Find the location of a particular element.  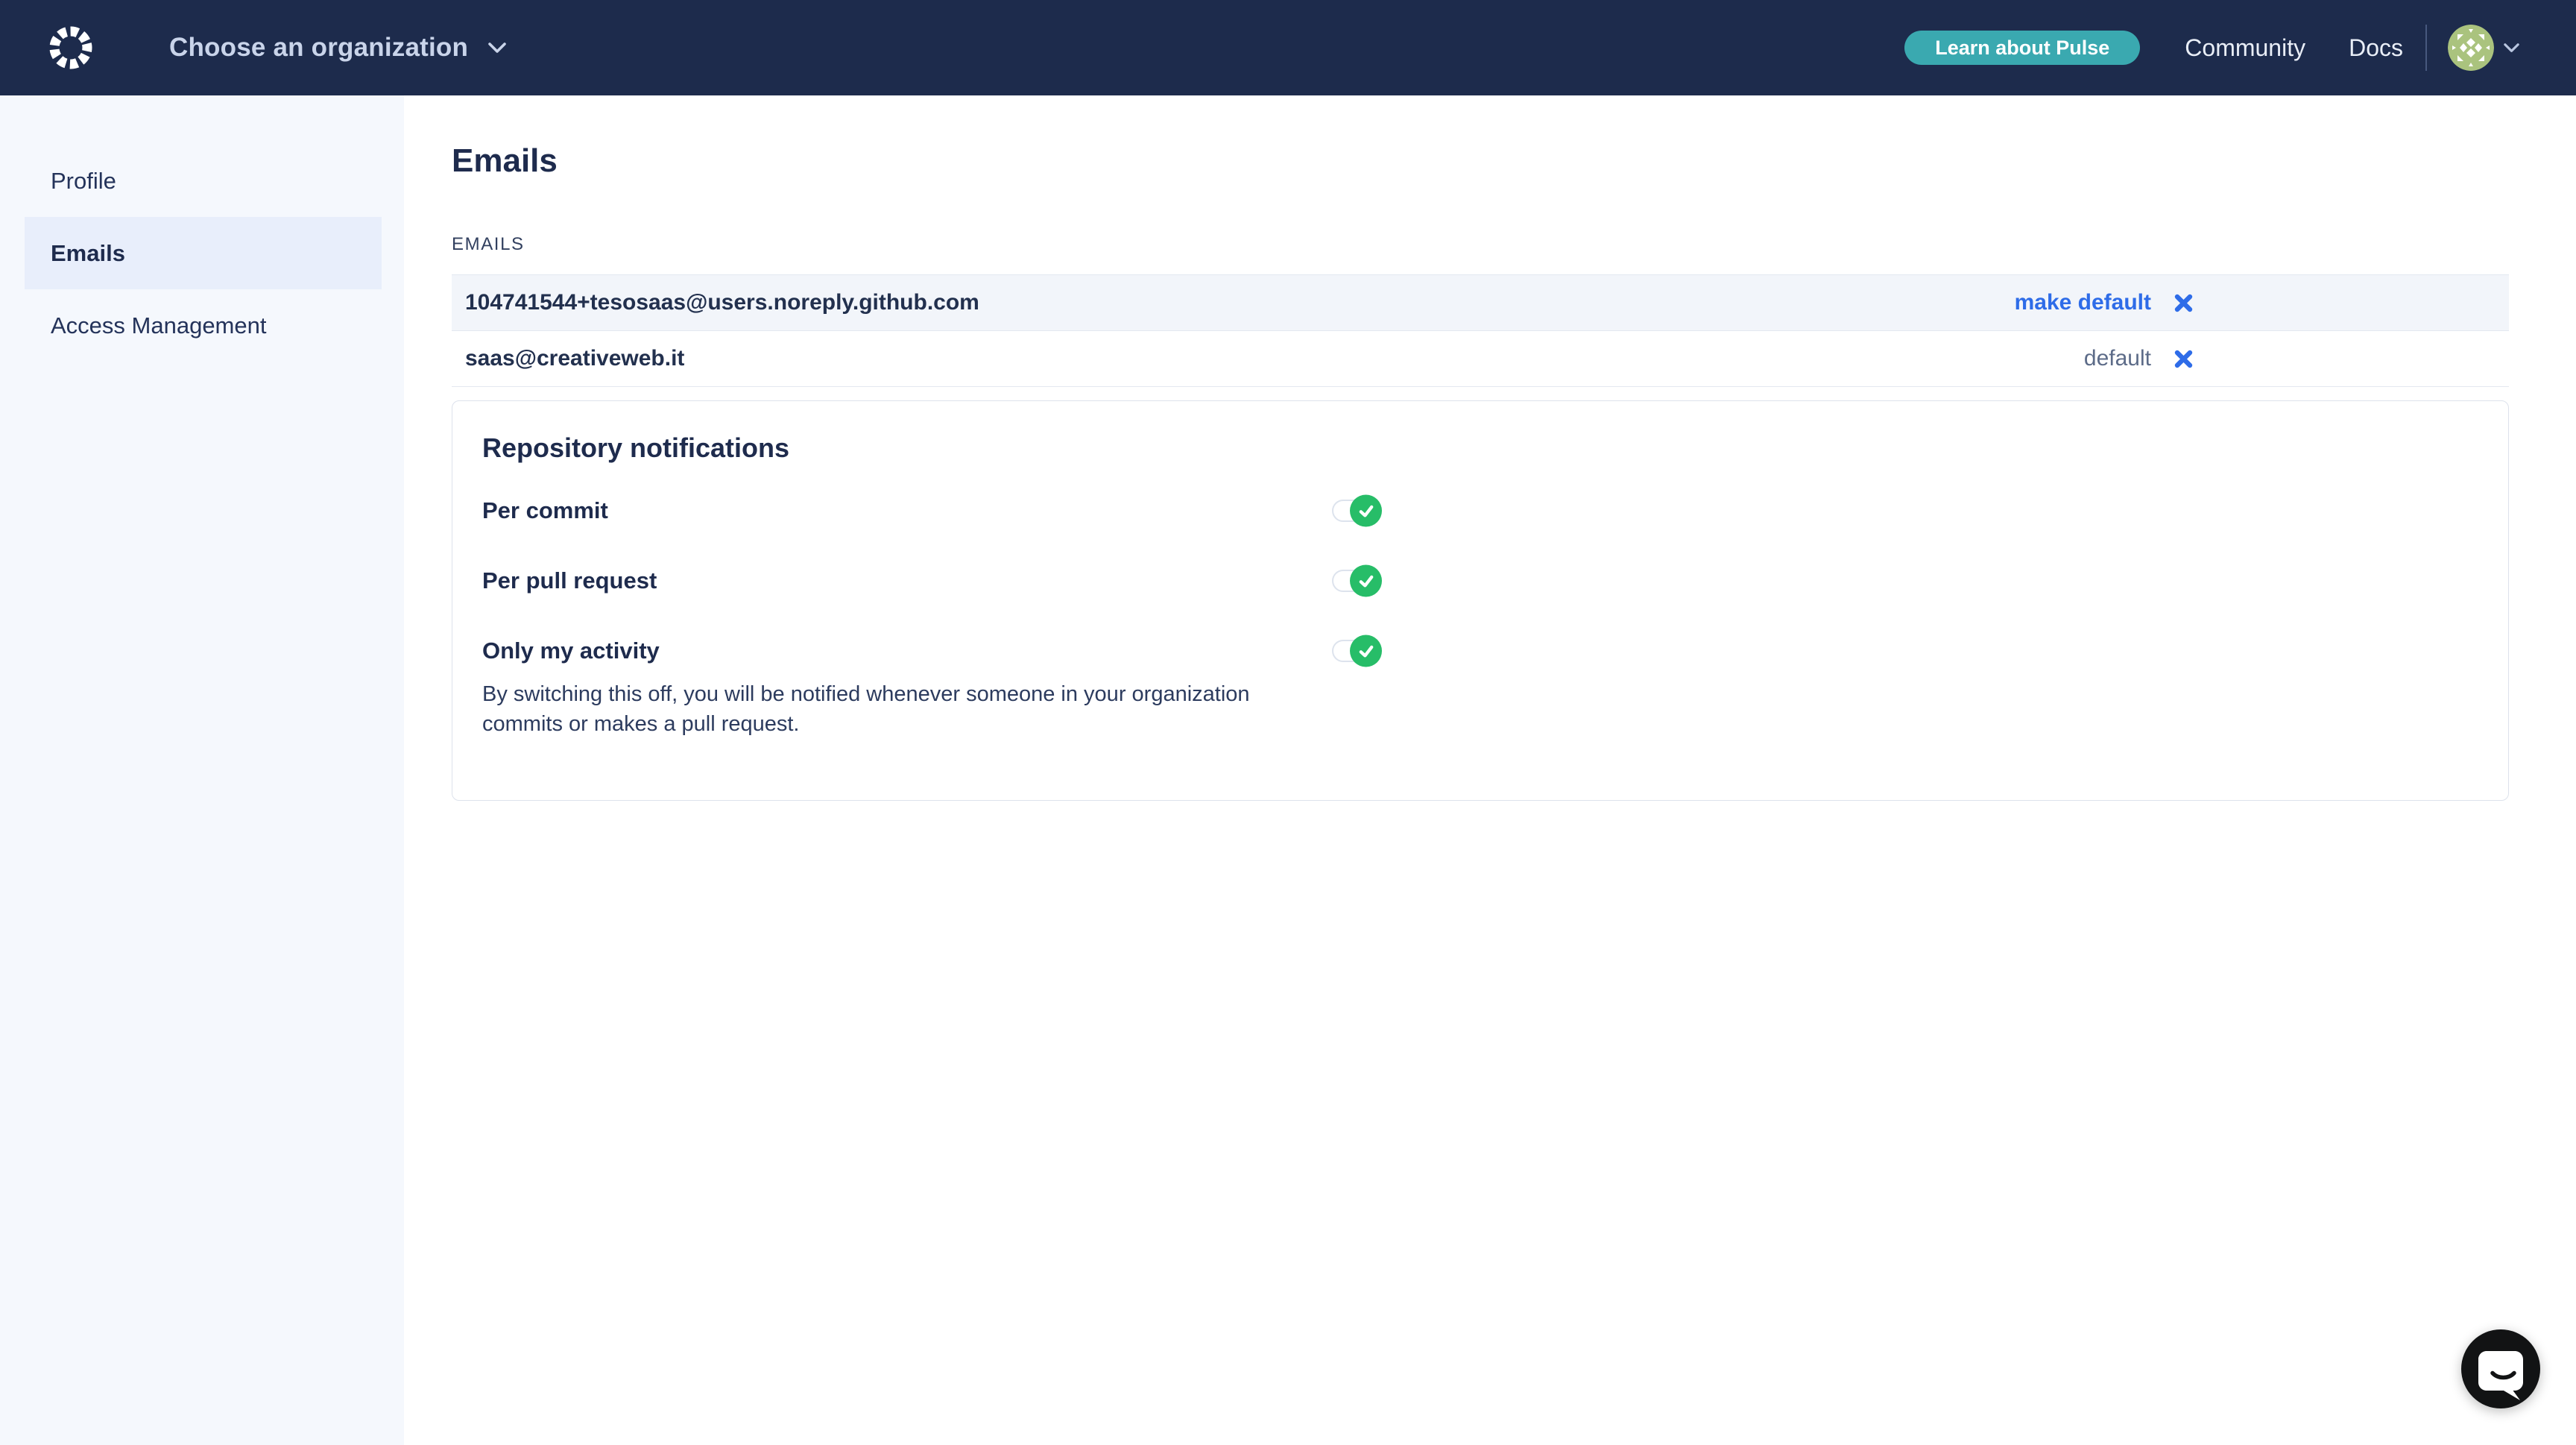

panel-title: Repository notifications is located at coordinates (636, 447).